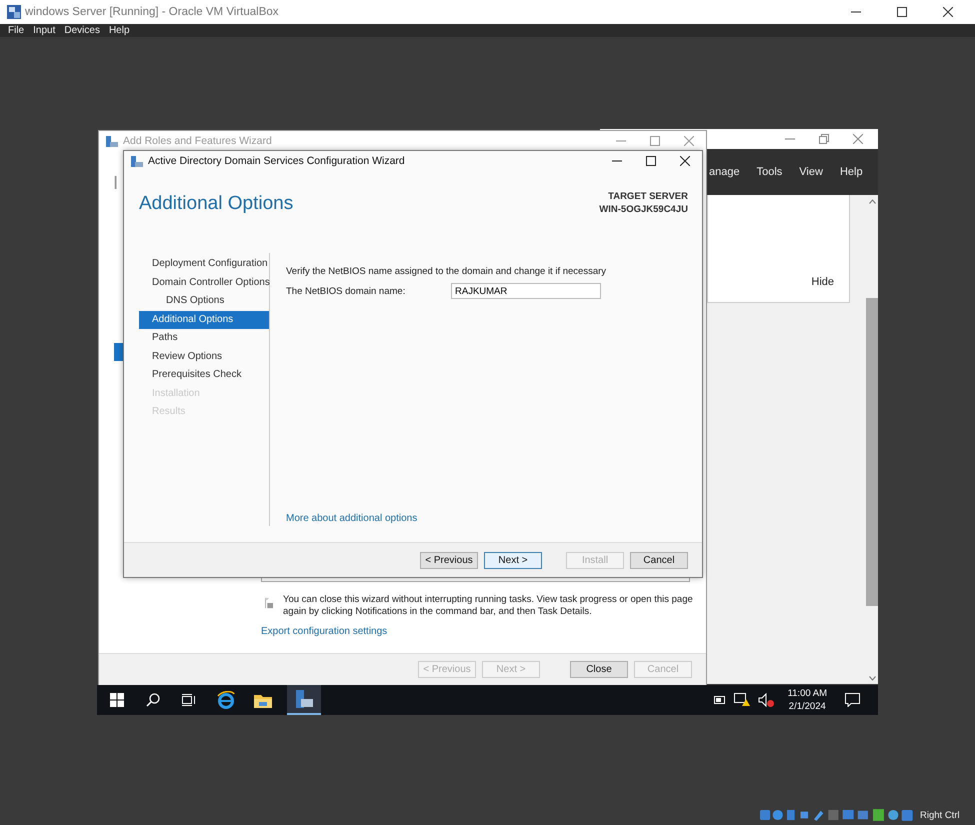 The width and height of the screenshot is (975, 825). What do you see at coordinates (197, 141) in the screenshot?
I see `window-title: Add Roles and Features Wizard` at bounding box center [197, 141].